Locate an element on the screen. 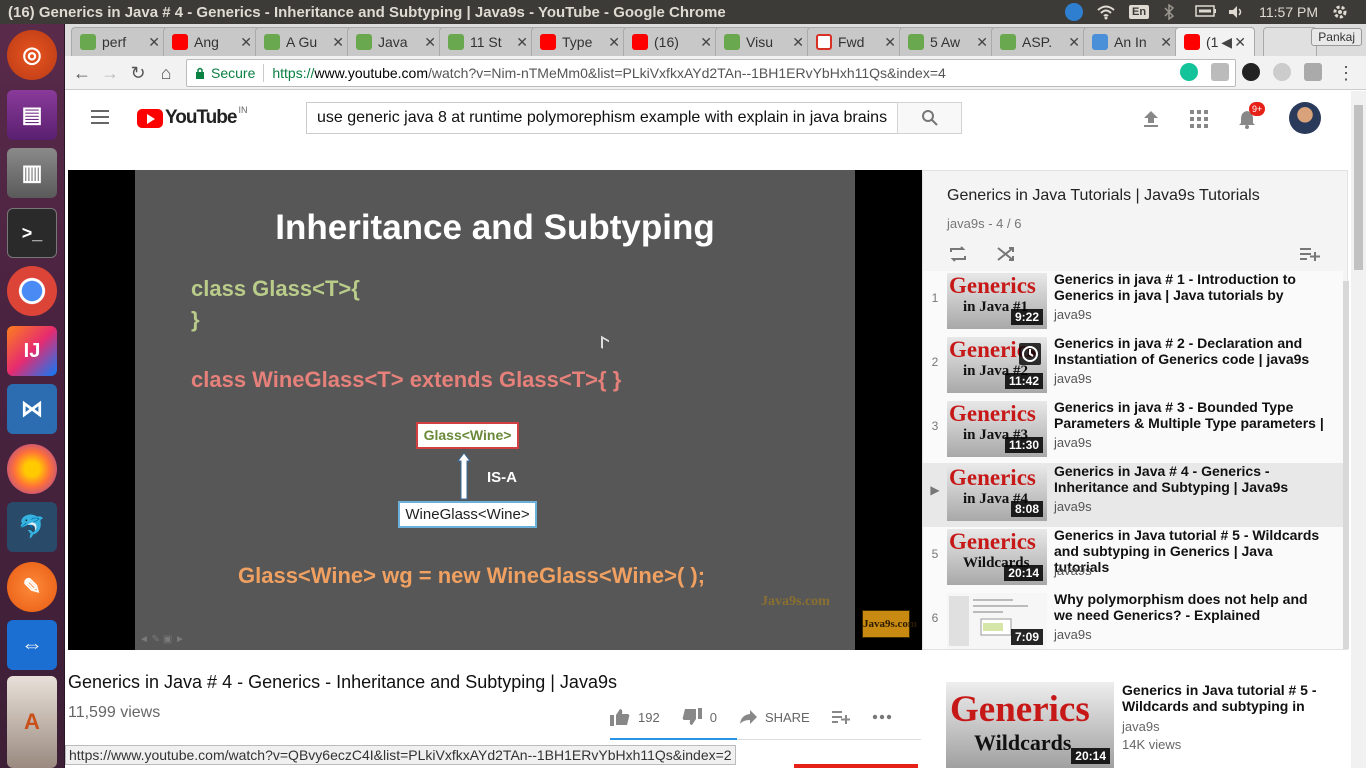  browser-tab: Ang ✕ is located at coordinates (212, 41).